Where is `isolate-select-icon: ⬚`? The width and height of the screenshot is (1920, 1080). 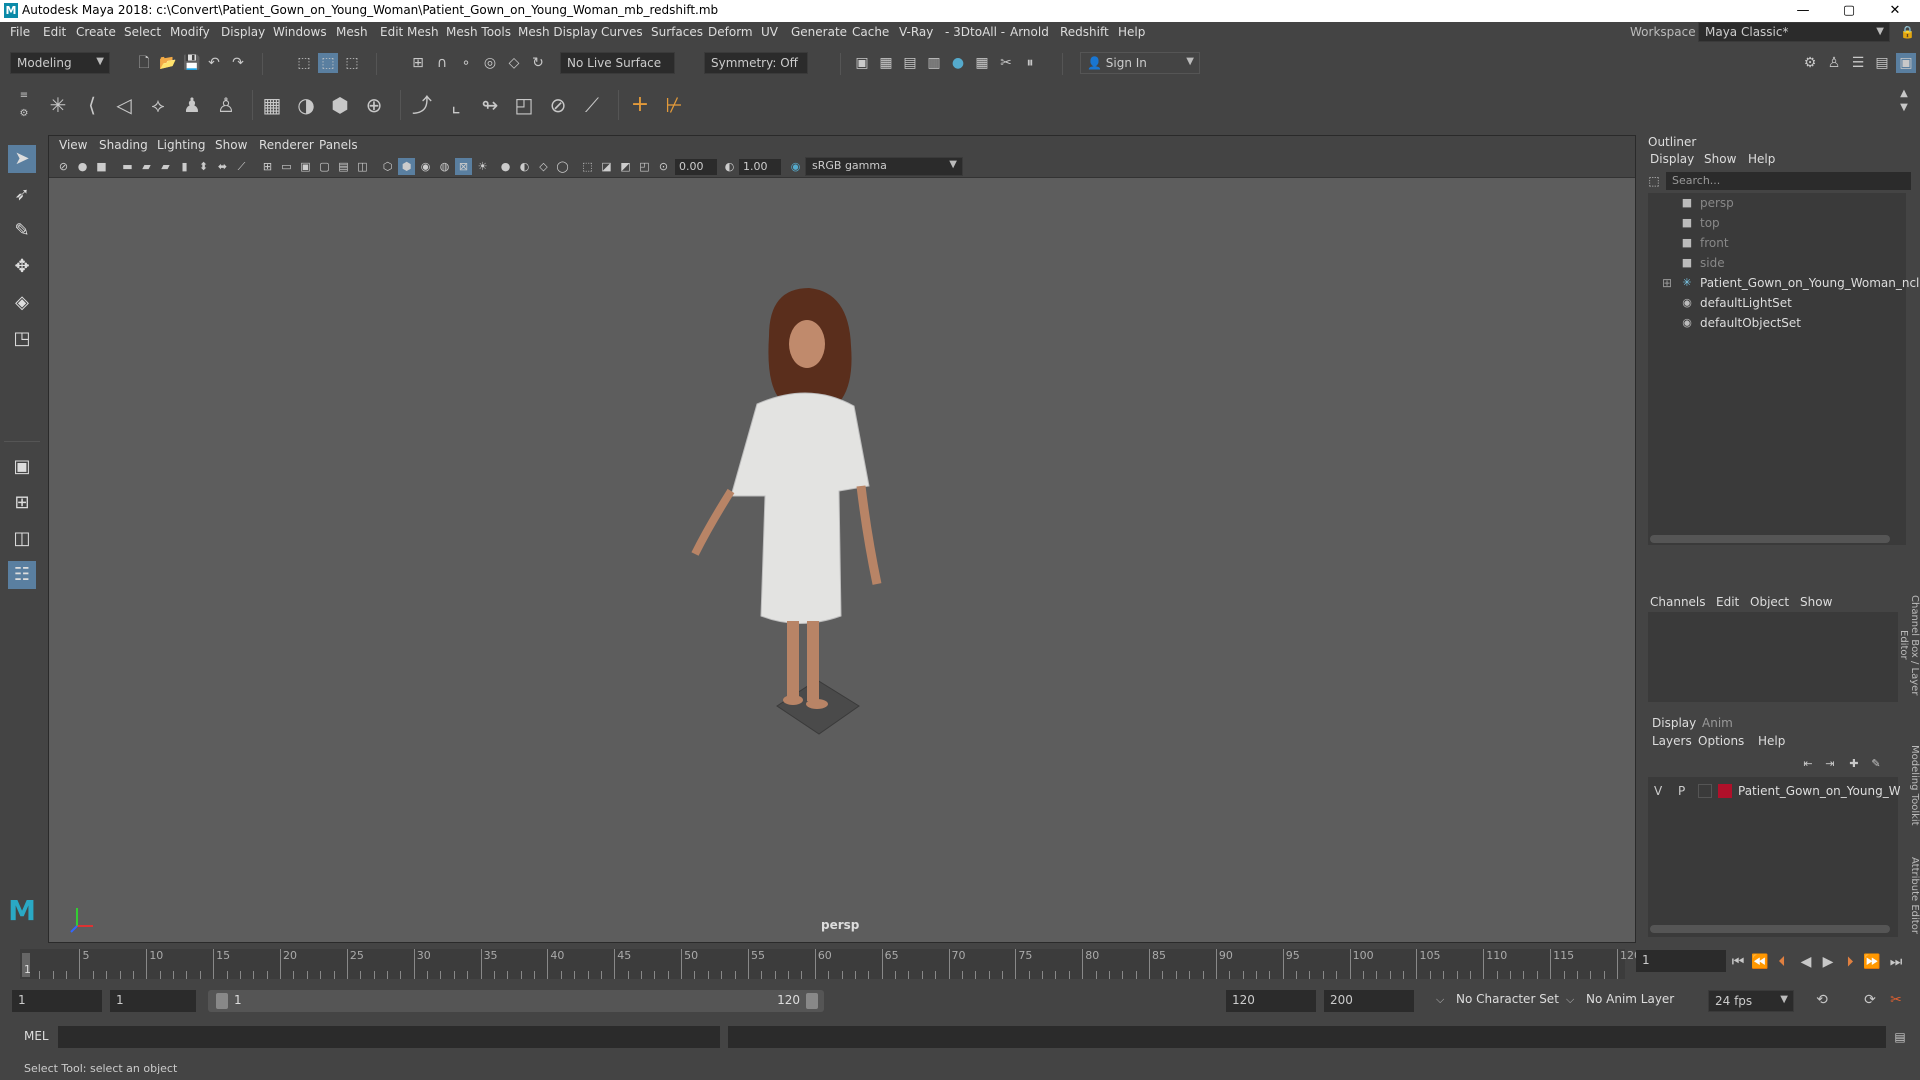 isolate-select-icon: ⬚ is located at coordinates (587, 166).